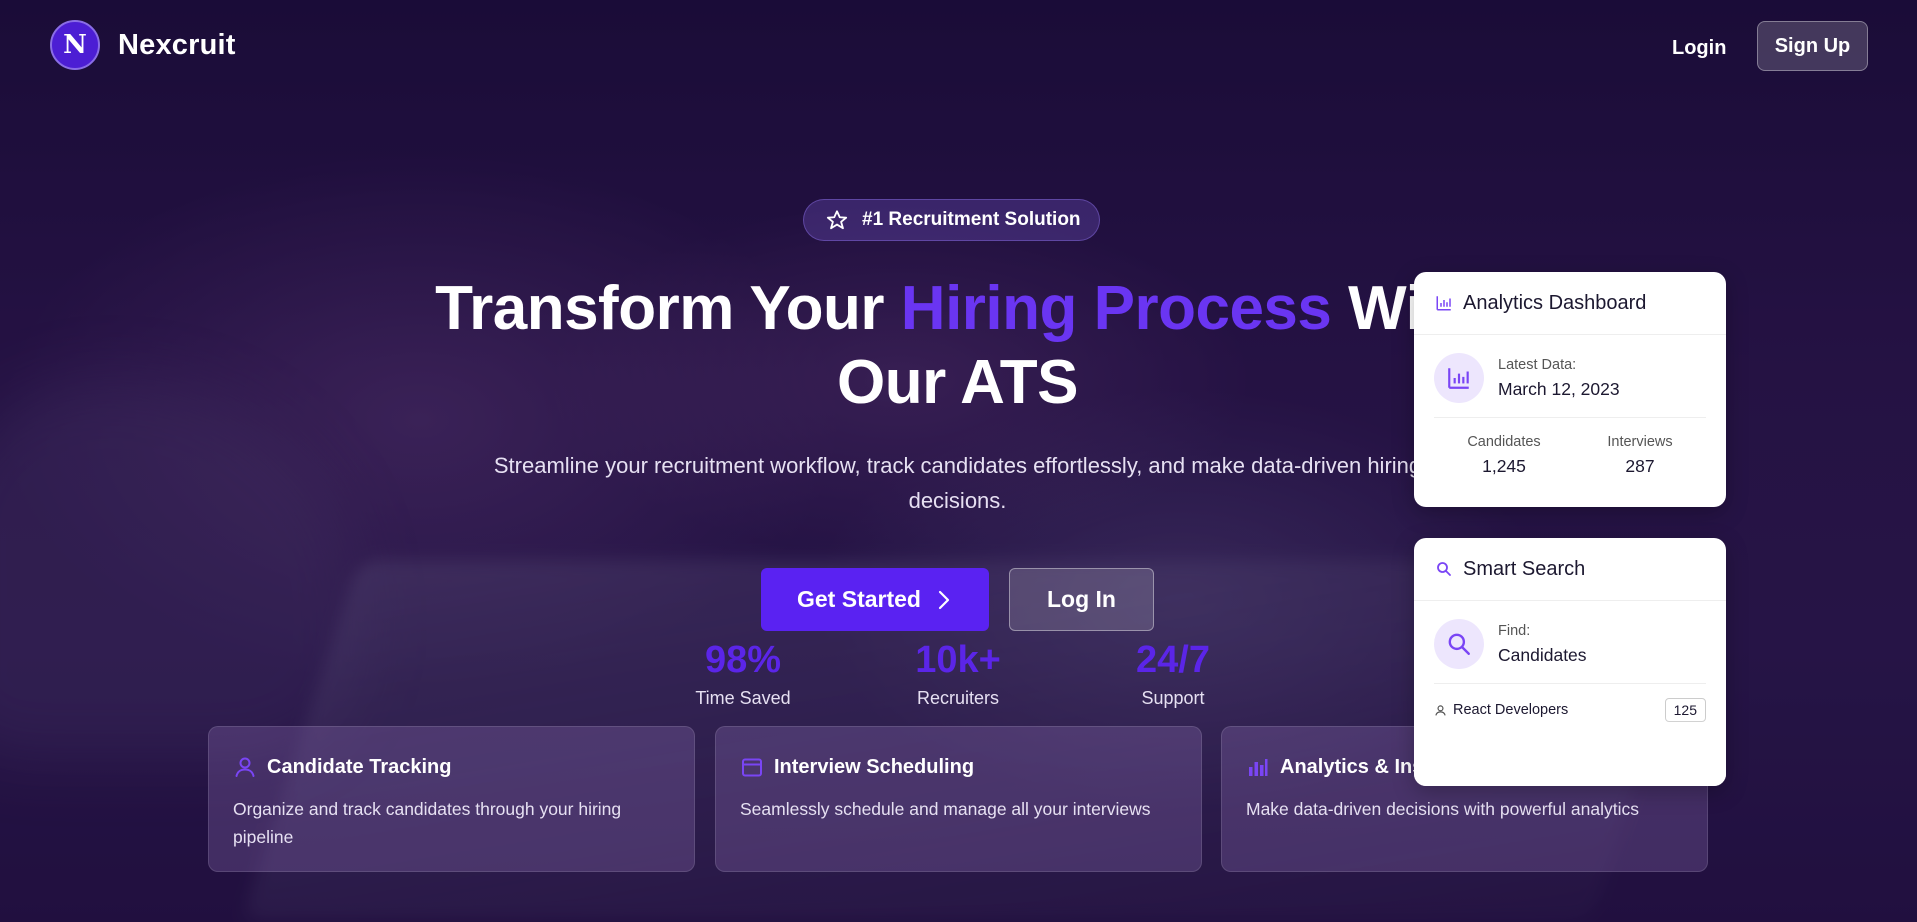  I want to click on feature-title: Interview Scheduling, so click(874, 766).